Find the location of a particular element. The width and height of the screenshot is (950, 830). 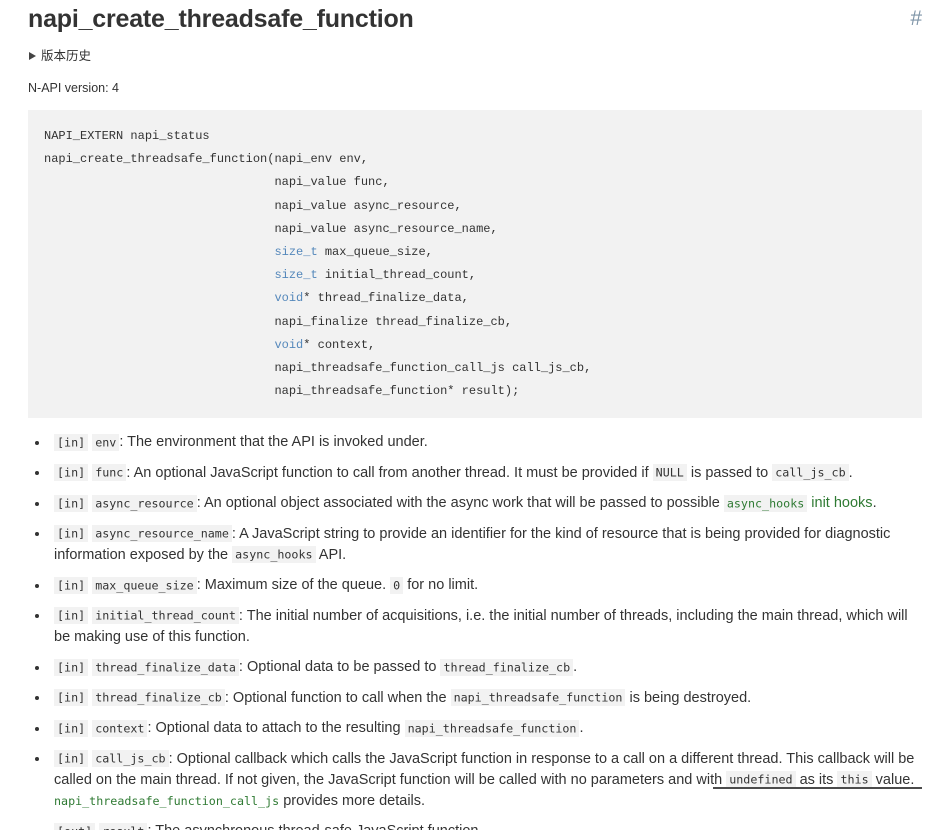

page-title: napi_create_threadsafe_function is located at coordinates (221, 19).